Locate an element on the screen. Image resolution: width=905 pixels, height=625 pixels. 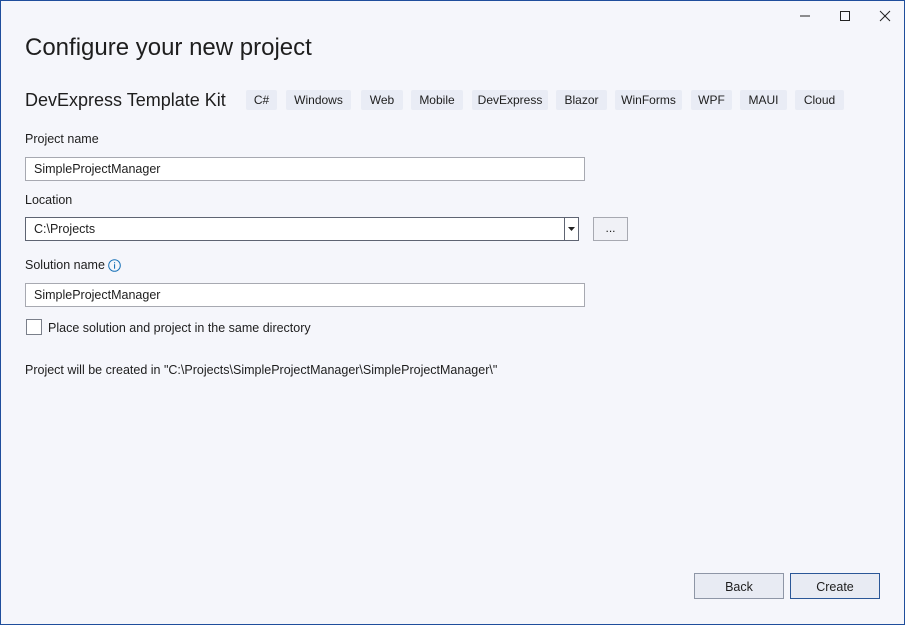
location-combo is located at coordinates (298, 229).